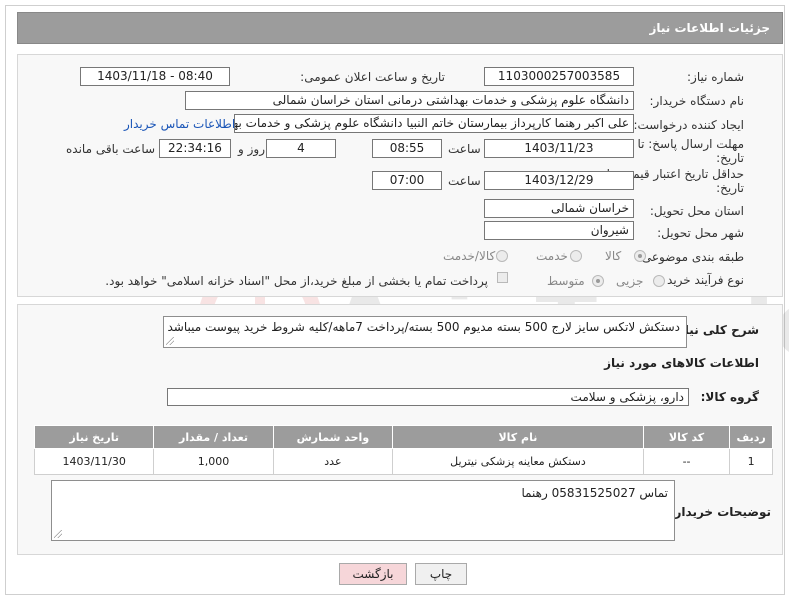  What do you see at coordinates (630, 281) in the screenshot?
I see `process-minor-label: جزیی` at bounding box center [630, 281].